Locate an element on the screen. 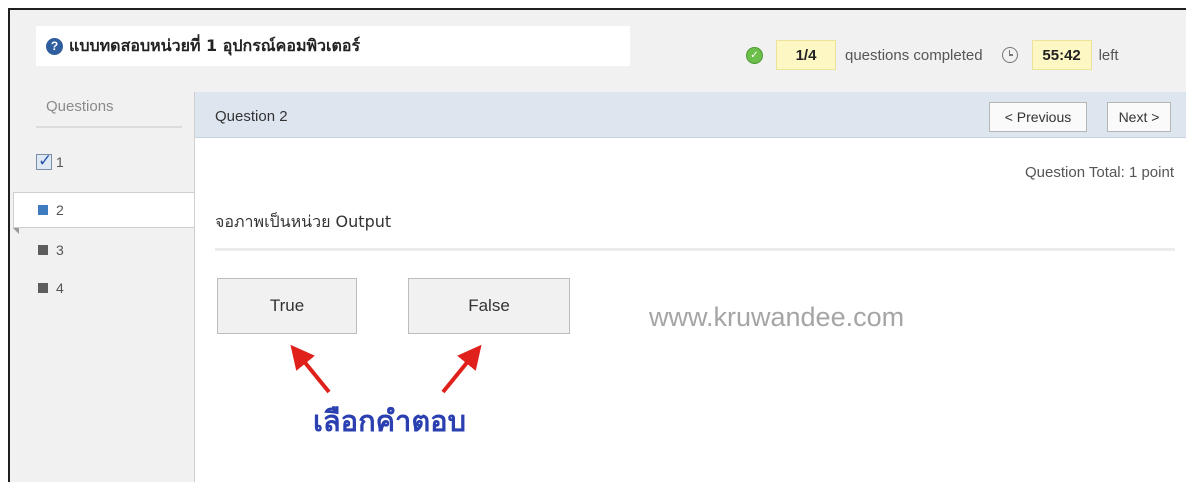 Image resolution: width=1186 pixels, height=482 pixels. sidebar-item-question-4: 4 is located at coordinates (50, 288).